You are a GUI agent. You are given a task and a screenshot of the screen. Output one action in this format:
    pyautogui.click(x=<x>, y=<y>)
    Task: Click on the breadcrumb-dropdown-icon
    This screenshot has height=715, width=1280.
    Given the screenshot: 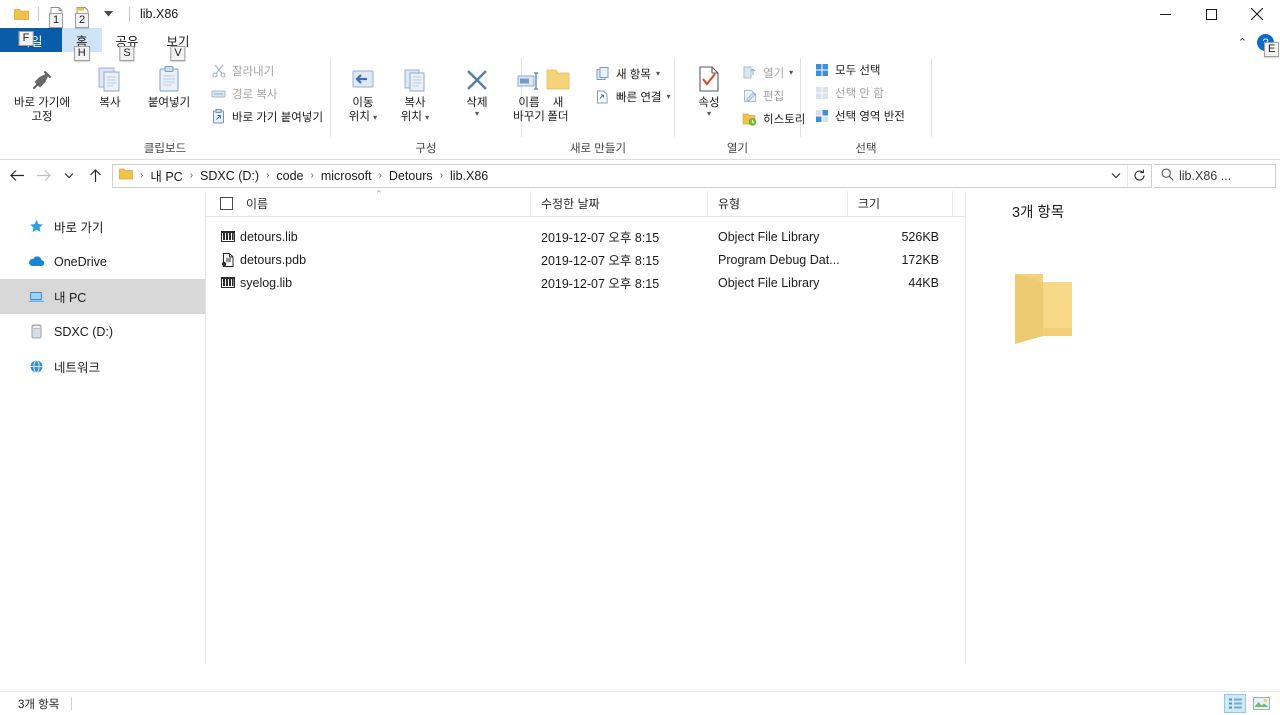 What is the action you would take?
    pyautogui.click(x=1116, y=175)
    